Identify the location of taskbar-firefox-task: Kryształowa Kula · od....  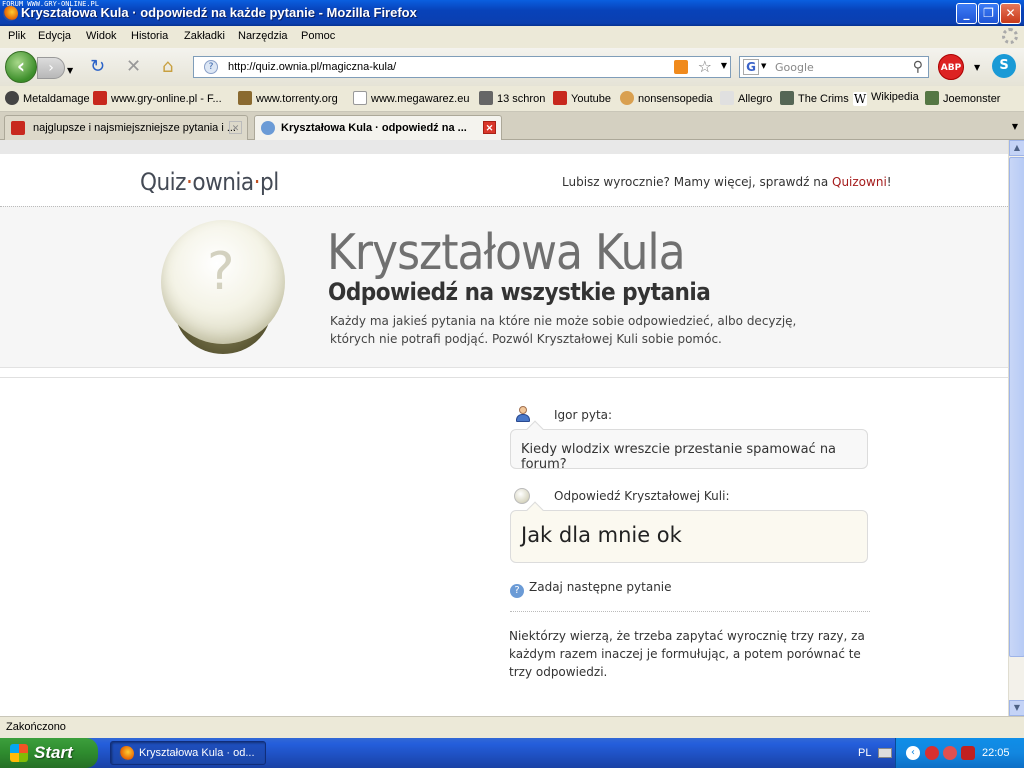
(188, 753).